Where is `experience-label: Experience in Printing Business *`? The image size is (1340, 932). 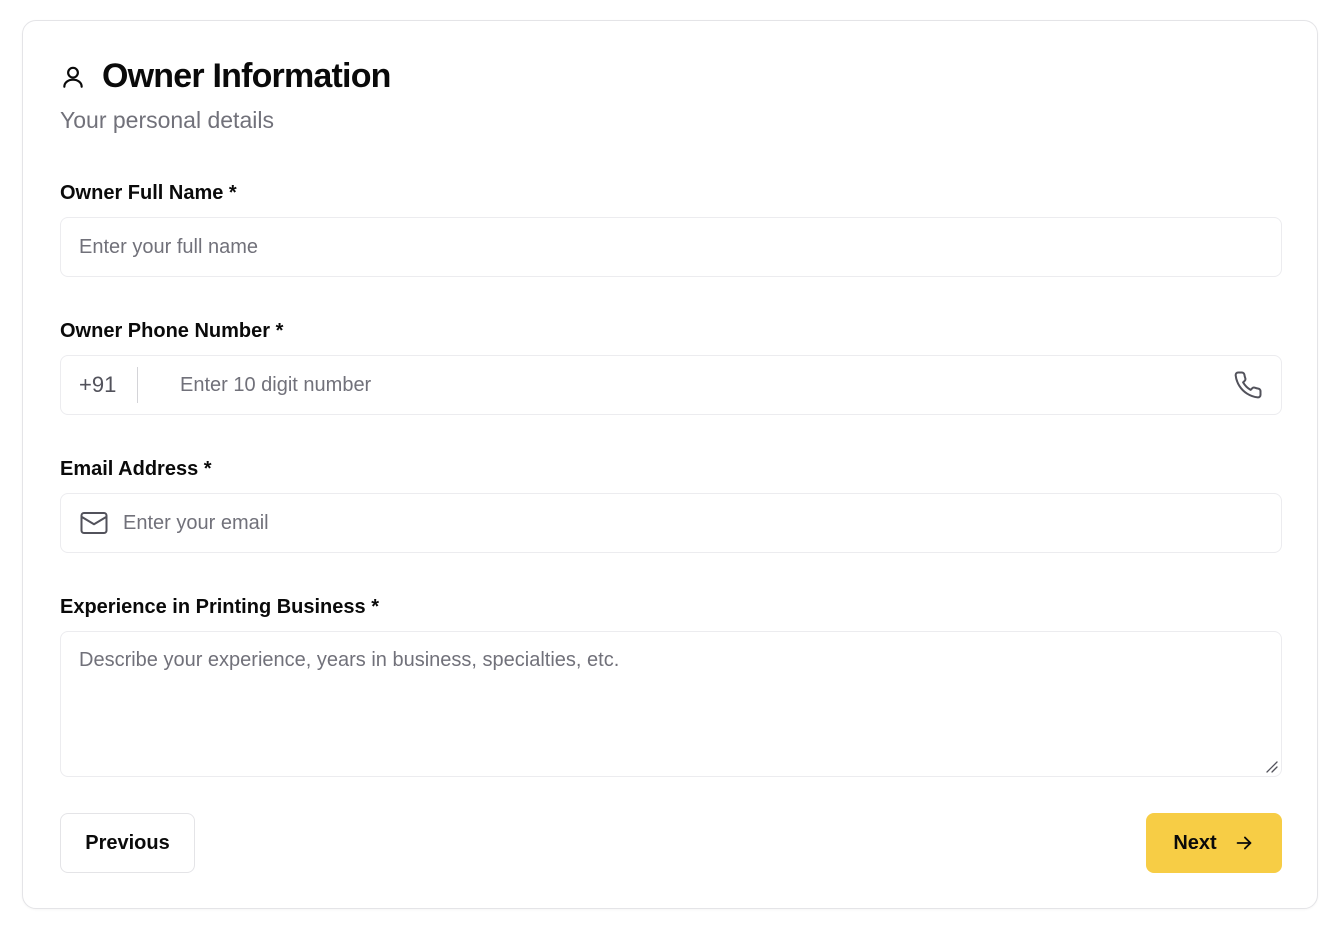 experience-label: Experience in Printing Business * is located at coordinates (219, 607).